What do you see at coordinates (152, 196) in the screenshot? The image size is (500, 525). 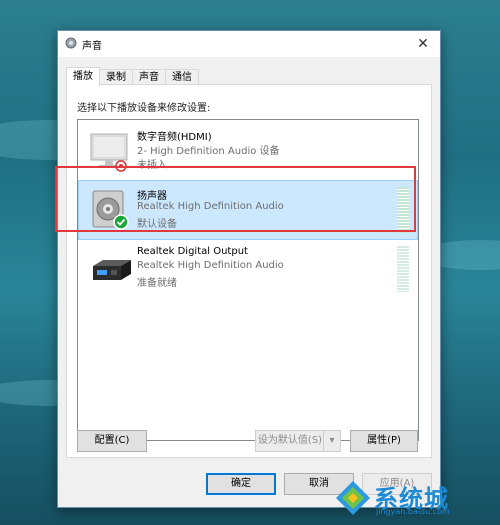 I see `device-name: 扬声器` at bounding box center [152, 196].